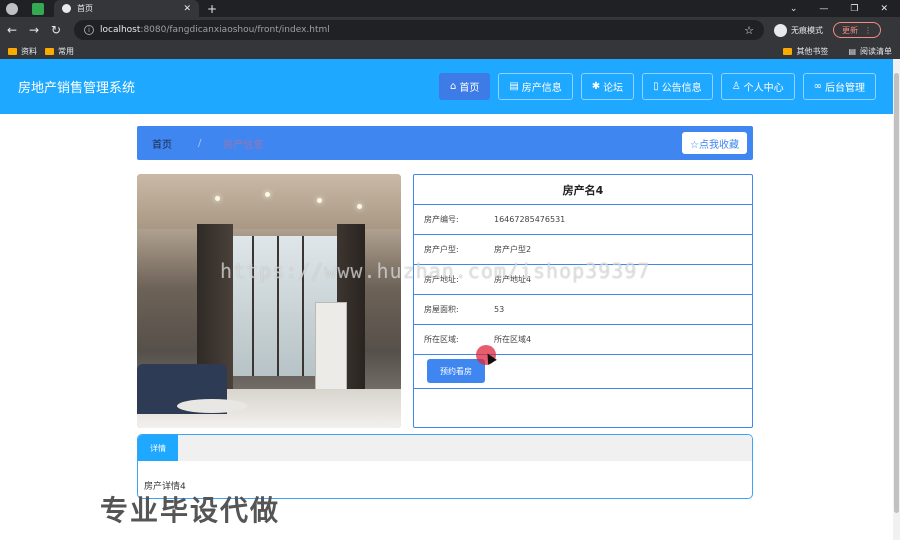 The height and width of the screenshot is (540, 900). I want to click on info-value: 16467285476531, so click(530, 219).